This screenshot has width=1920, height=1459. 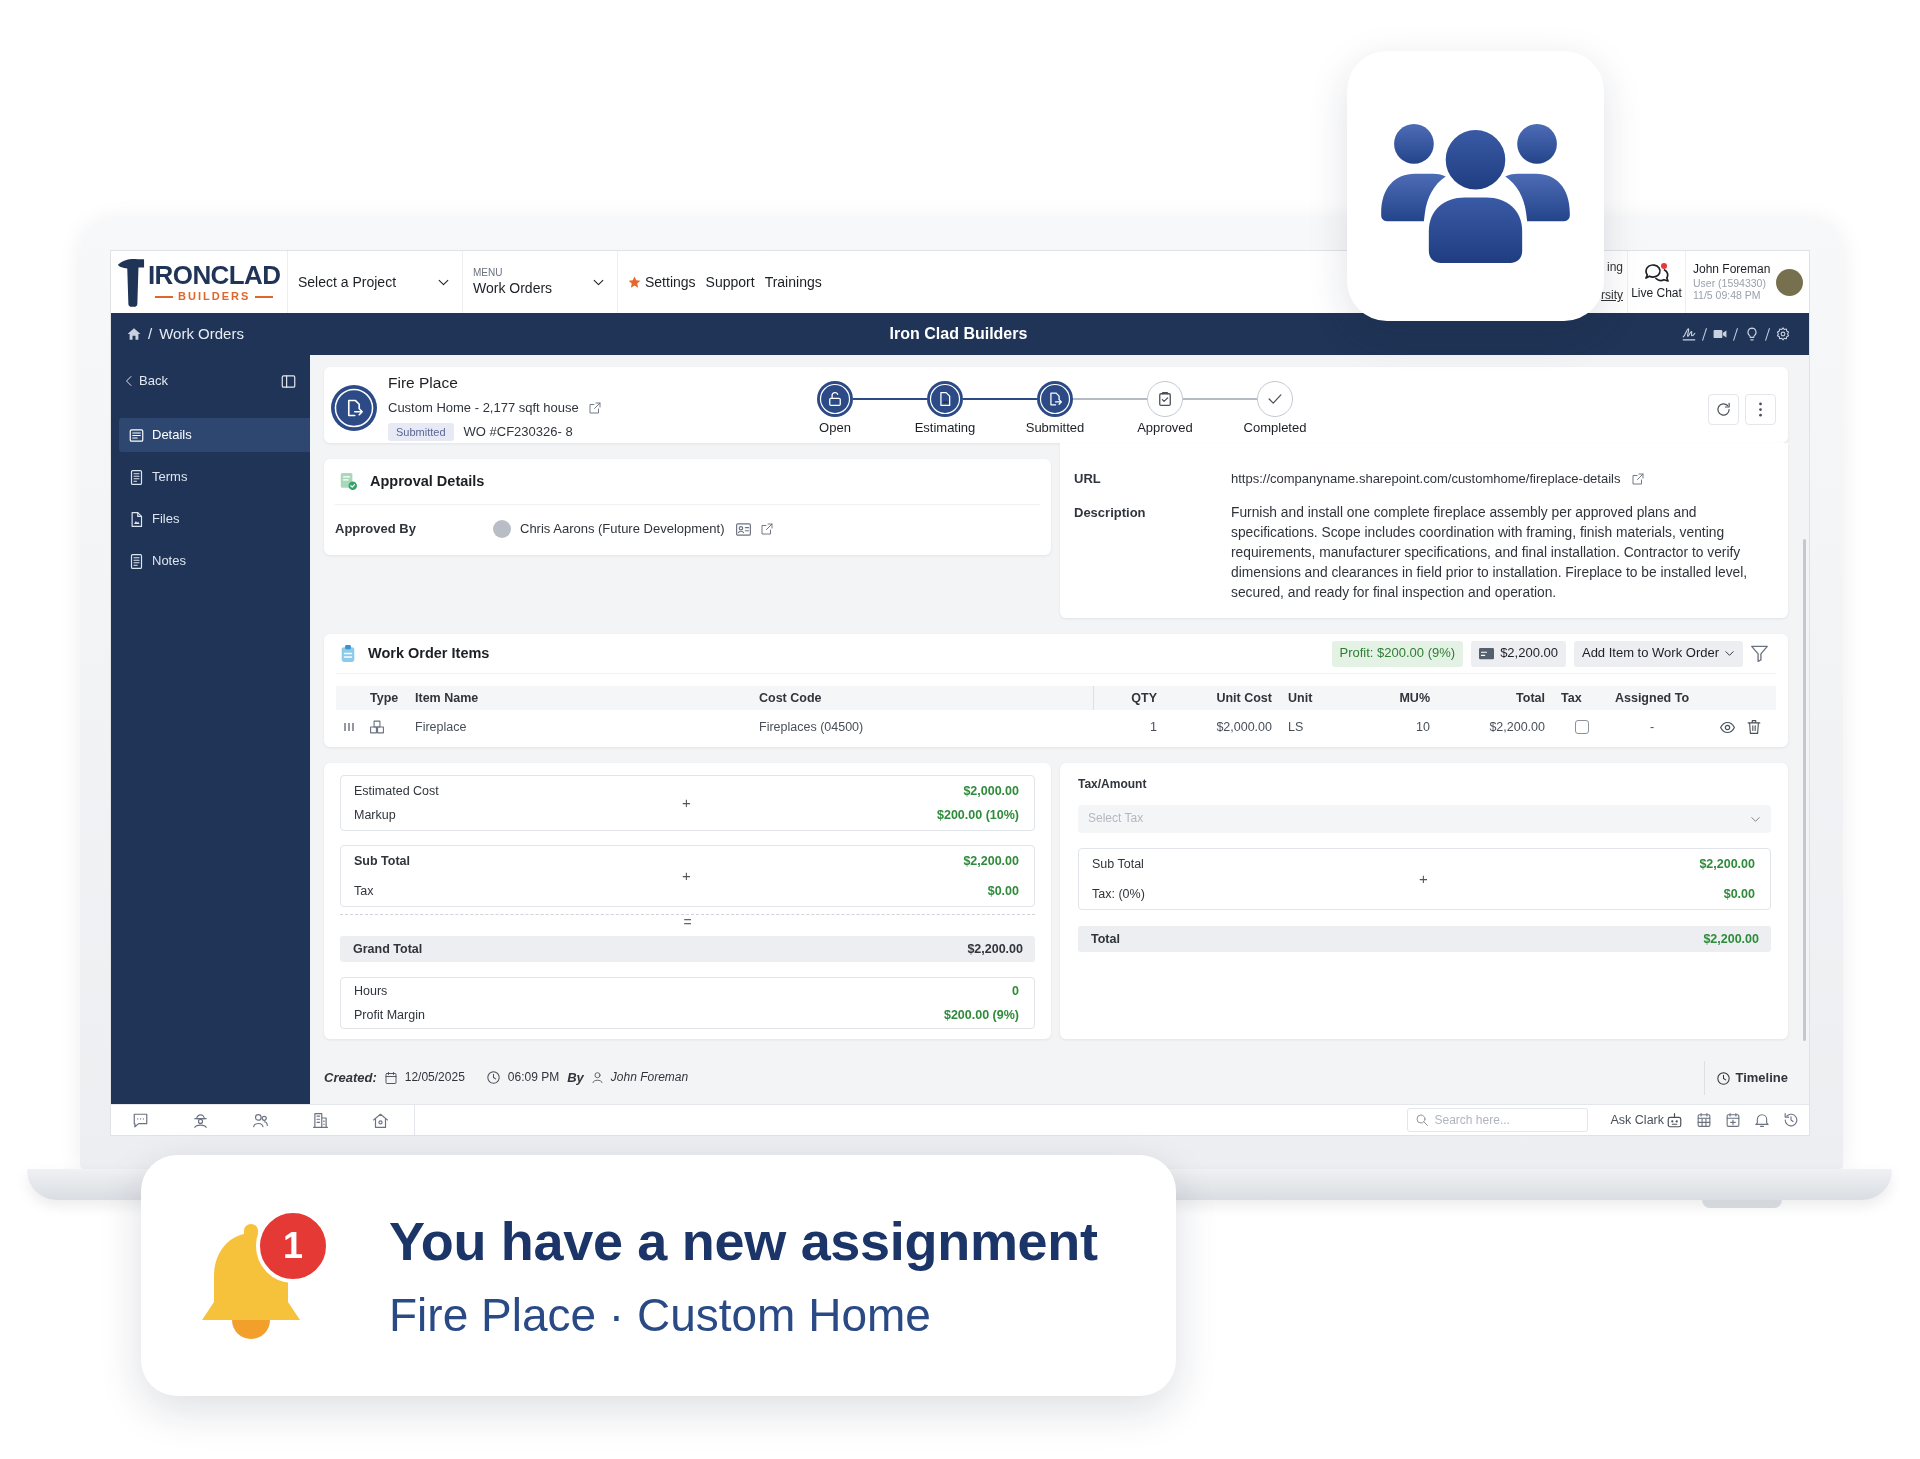 What do you see at coordinates (397, 791) in the screenshot?
I see `summary-label: Estimated Cost` at bounding box center [397, 791].